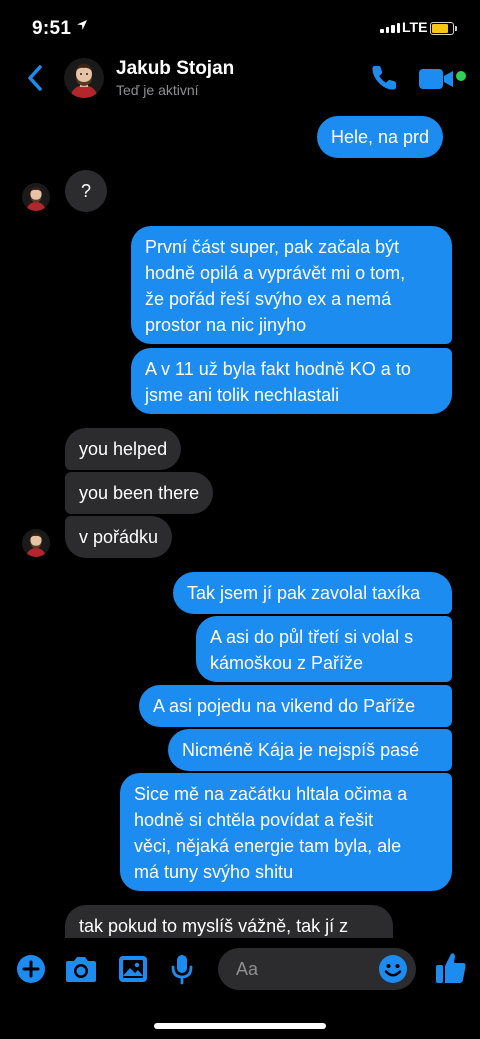 This screenshot has height=1039, width=480. Describe the element at coordinates (384, 78) in the screenshot. I see `phone-icon` at that location.